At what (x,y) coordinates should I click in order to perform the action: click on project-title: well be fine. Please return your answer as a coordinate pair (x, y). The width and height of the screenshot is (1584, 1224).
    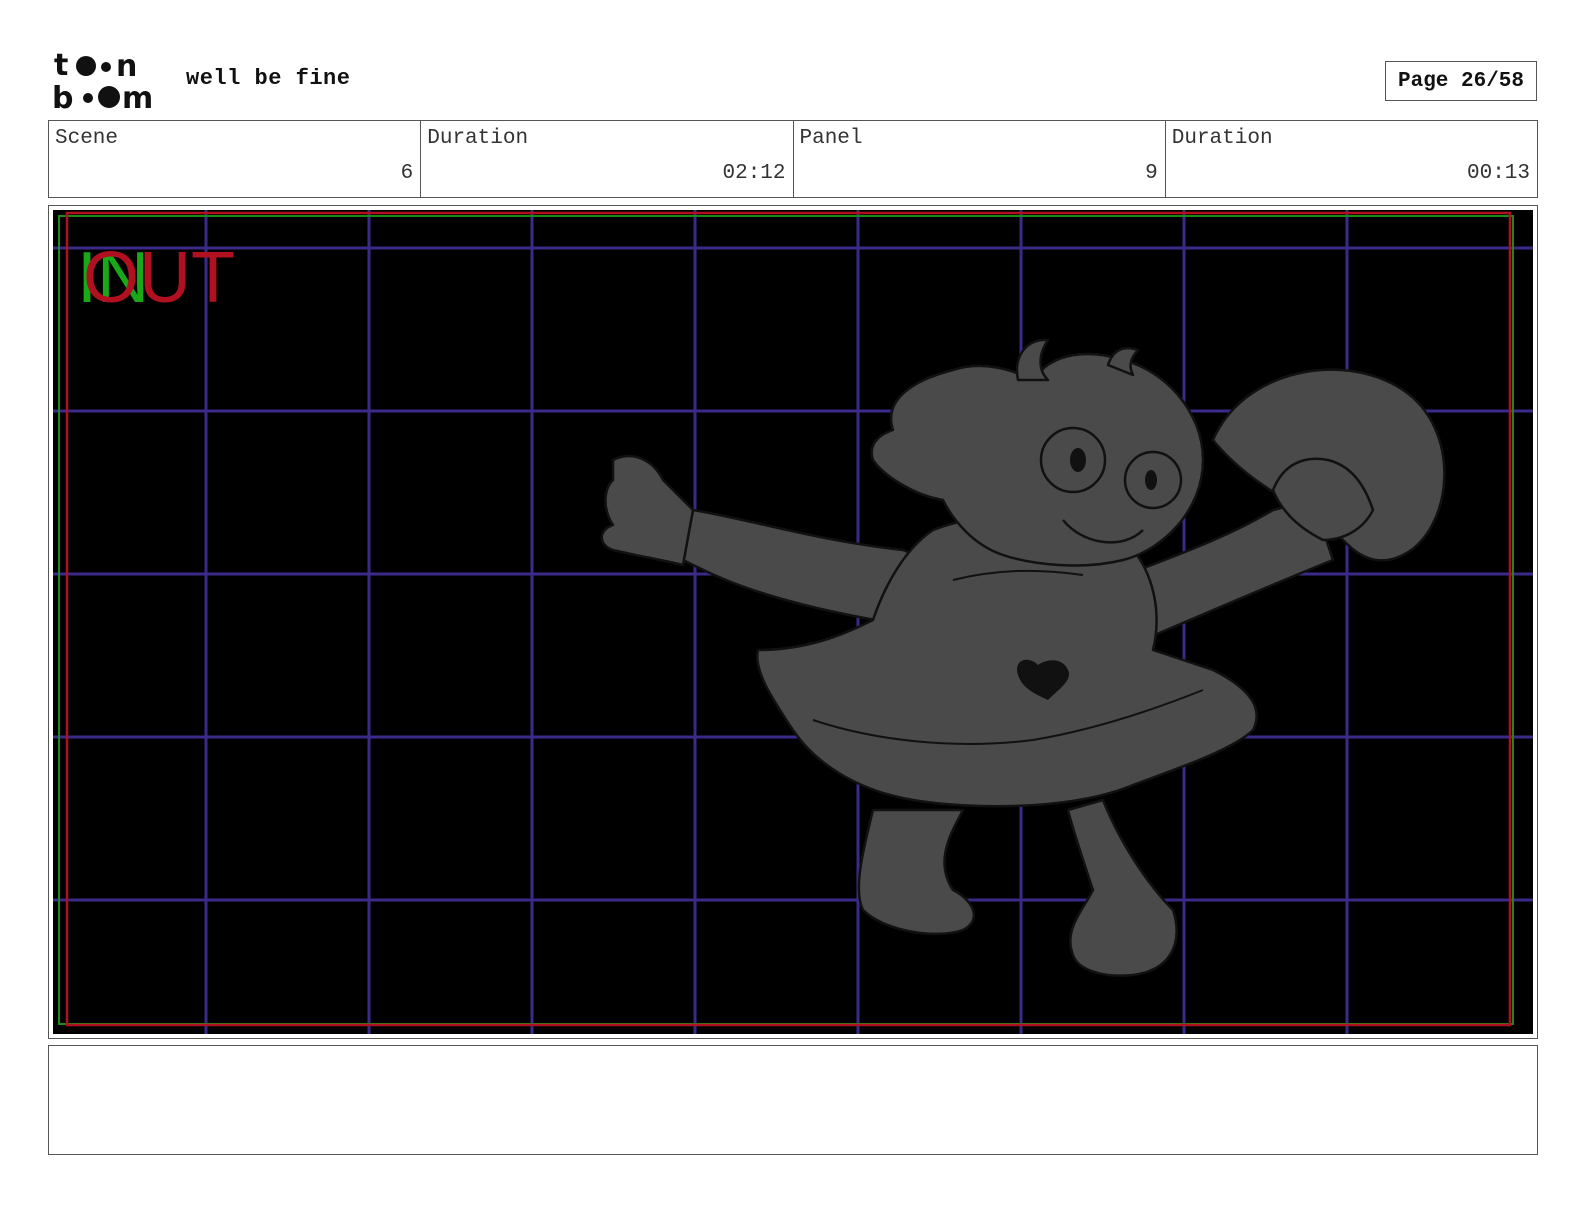
    Looking at the image, I should click on (268, 78).